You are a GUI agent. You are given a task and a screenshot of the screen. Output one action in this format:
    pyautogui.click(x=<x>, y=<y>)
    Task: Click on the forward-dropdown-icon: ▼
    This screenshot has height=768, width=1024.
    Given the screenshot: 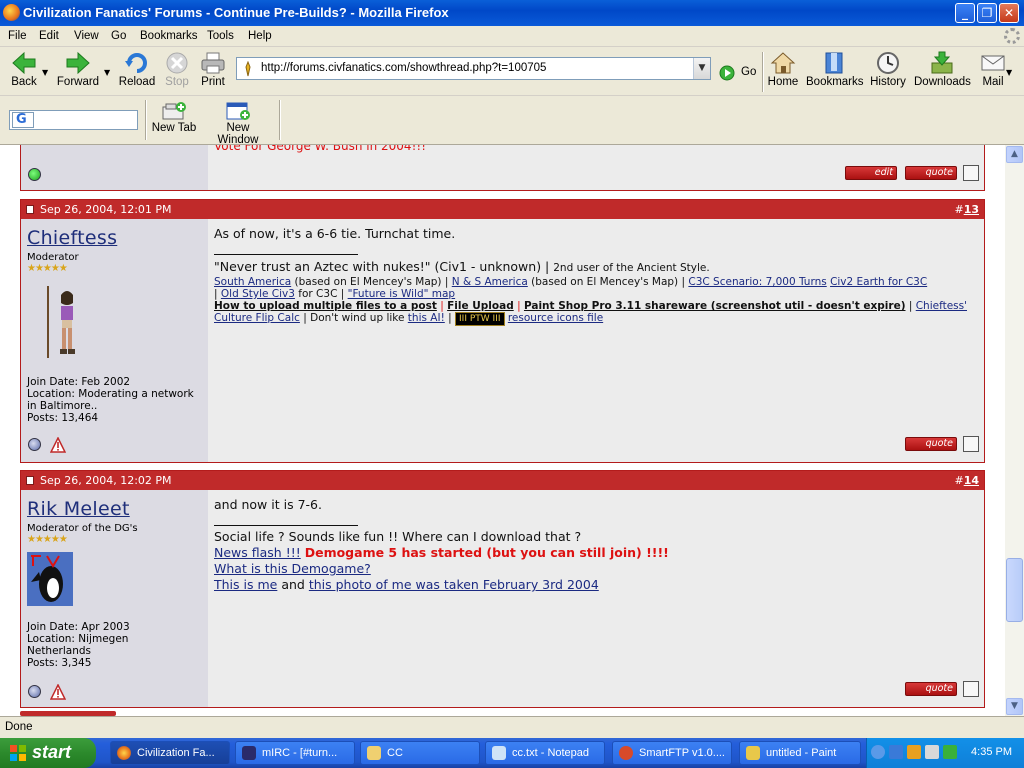 What is the action you would take?
    pyautogui.click(x=107, y=72)
    